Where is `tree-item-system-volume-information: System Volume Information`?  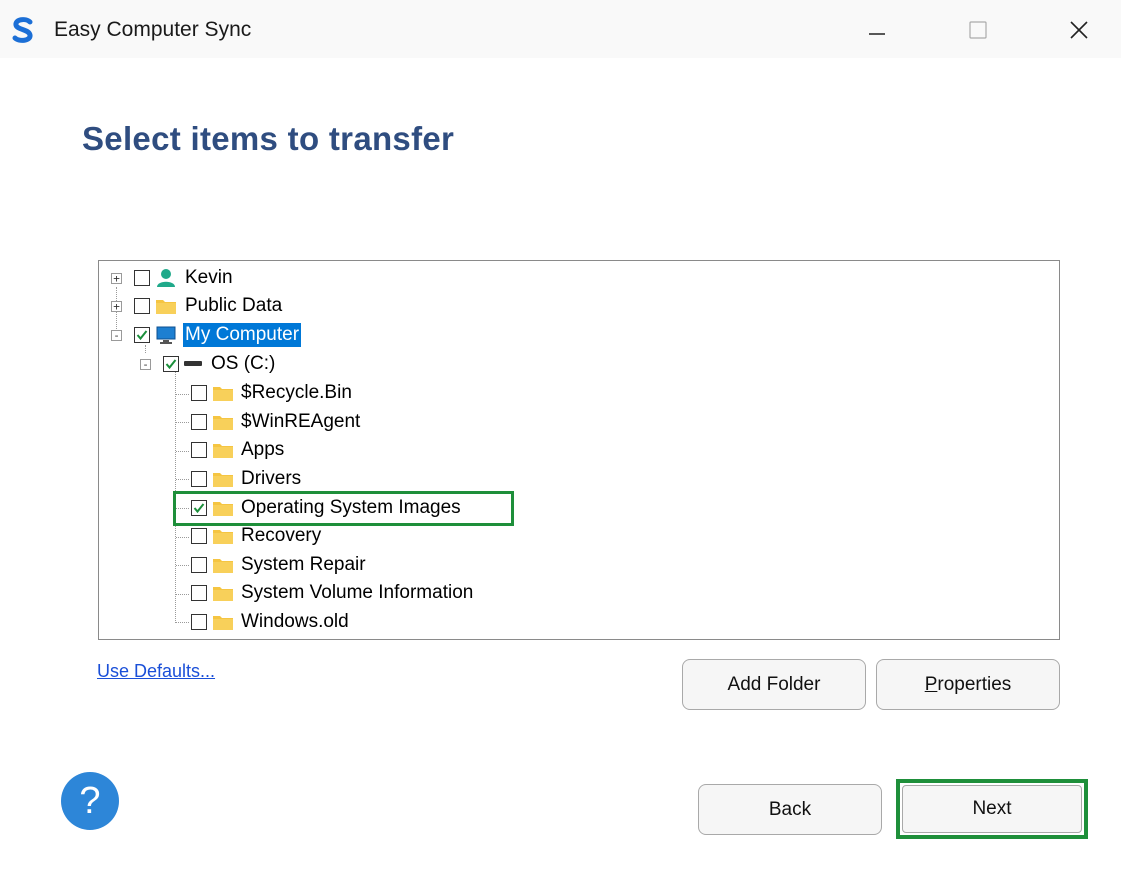
tree-item-system-volume-information: System Volume Information is located at coordinates (329, 592).